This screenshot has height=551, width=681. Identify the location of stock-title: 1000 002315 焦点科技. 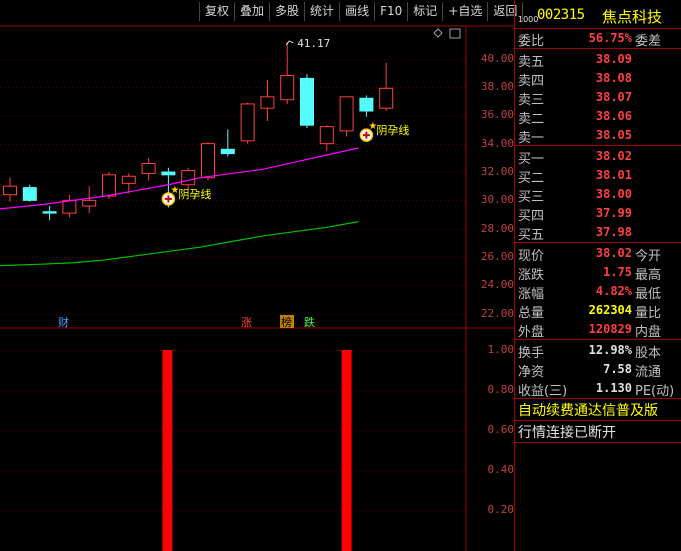
(598, 17).